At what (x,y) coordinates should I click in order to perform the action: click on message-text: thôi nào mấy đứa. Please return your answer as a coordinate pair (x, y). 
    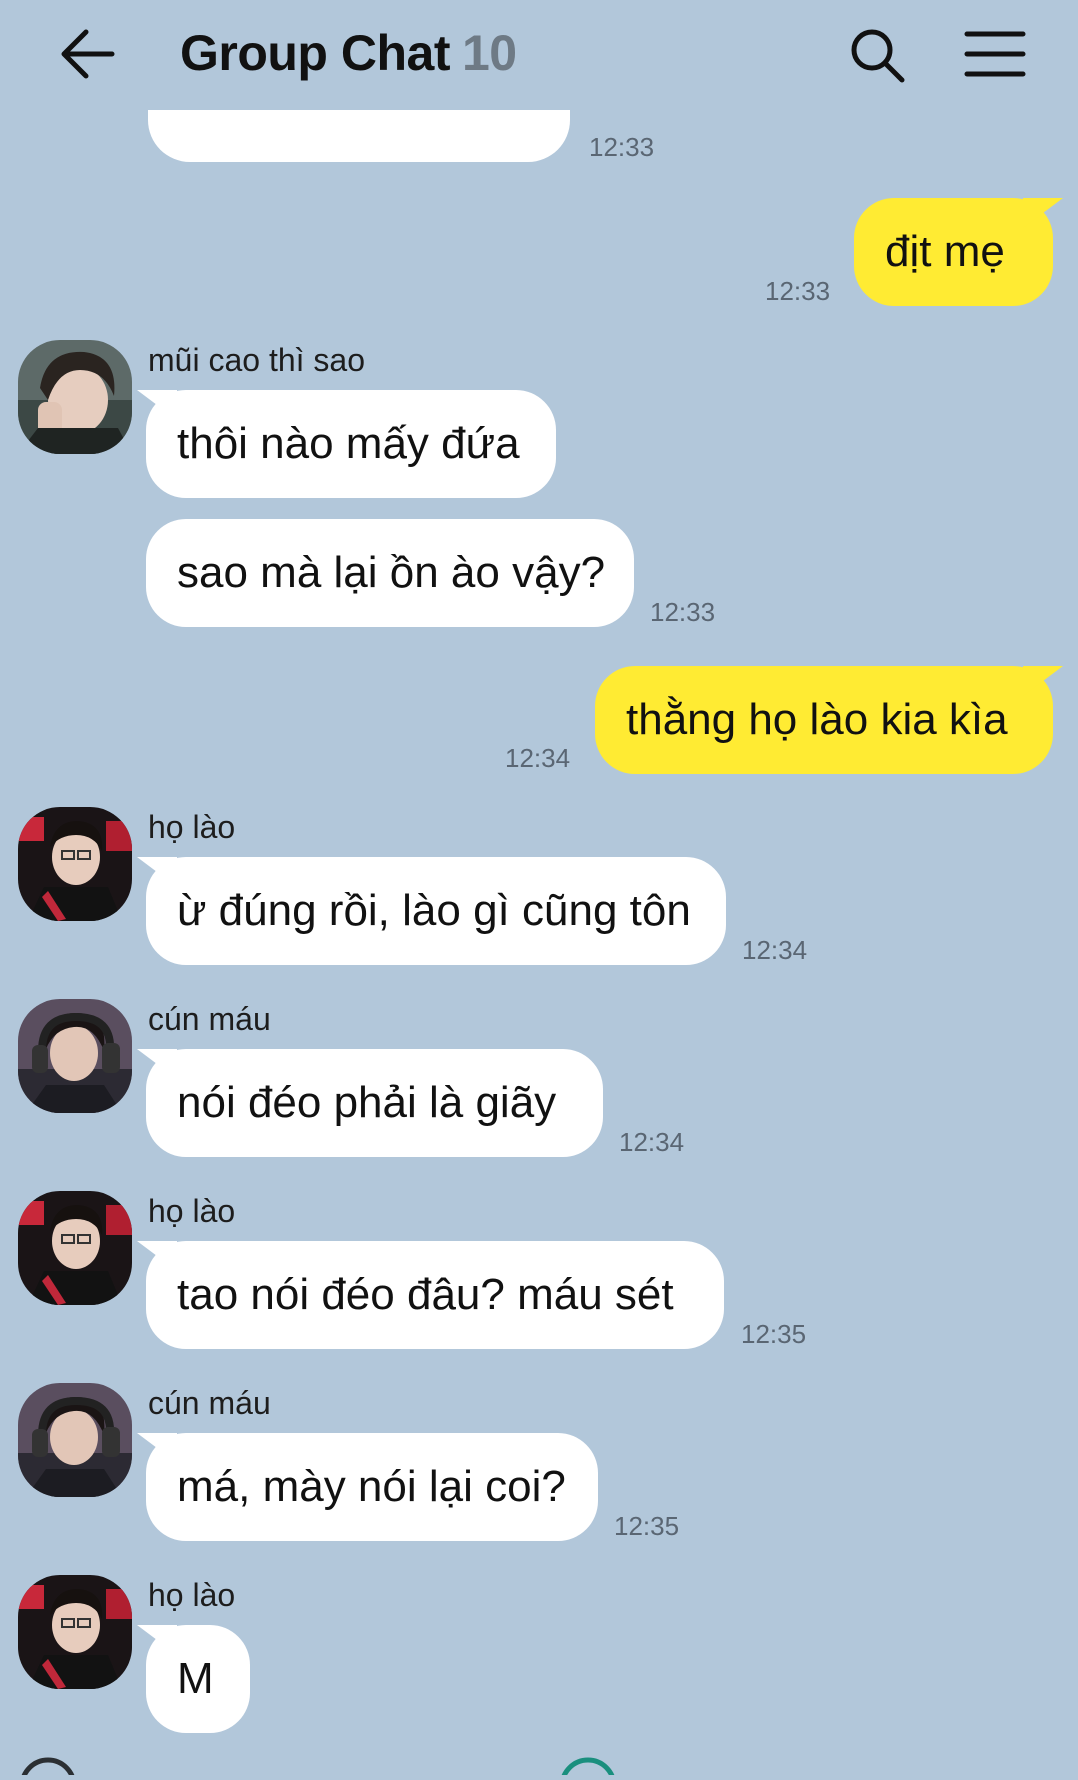
    Looking at the image, I should click on (348, 443).